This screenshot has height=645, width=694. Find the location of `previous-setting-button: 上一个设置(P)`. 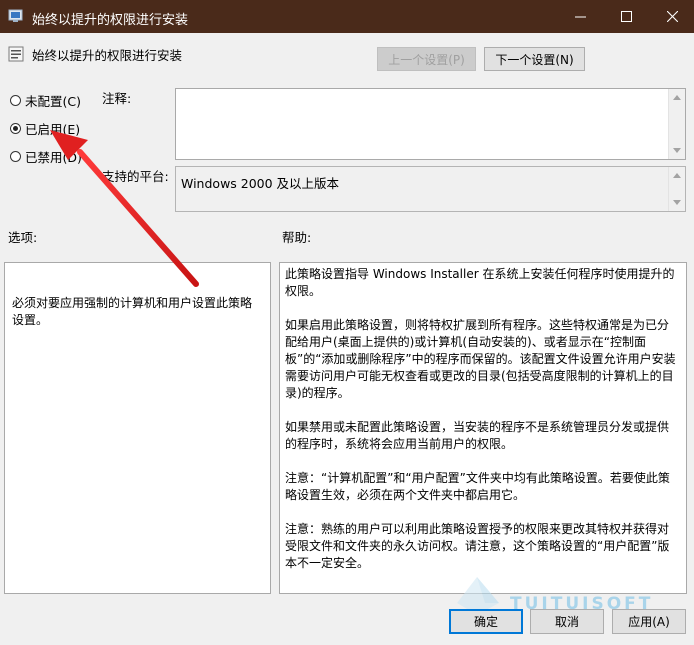

previous-setting-button: 上一个设置(P) is located at coordinates (426, 59).